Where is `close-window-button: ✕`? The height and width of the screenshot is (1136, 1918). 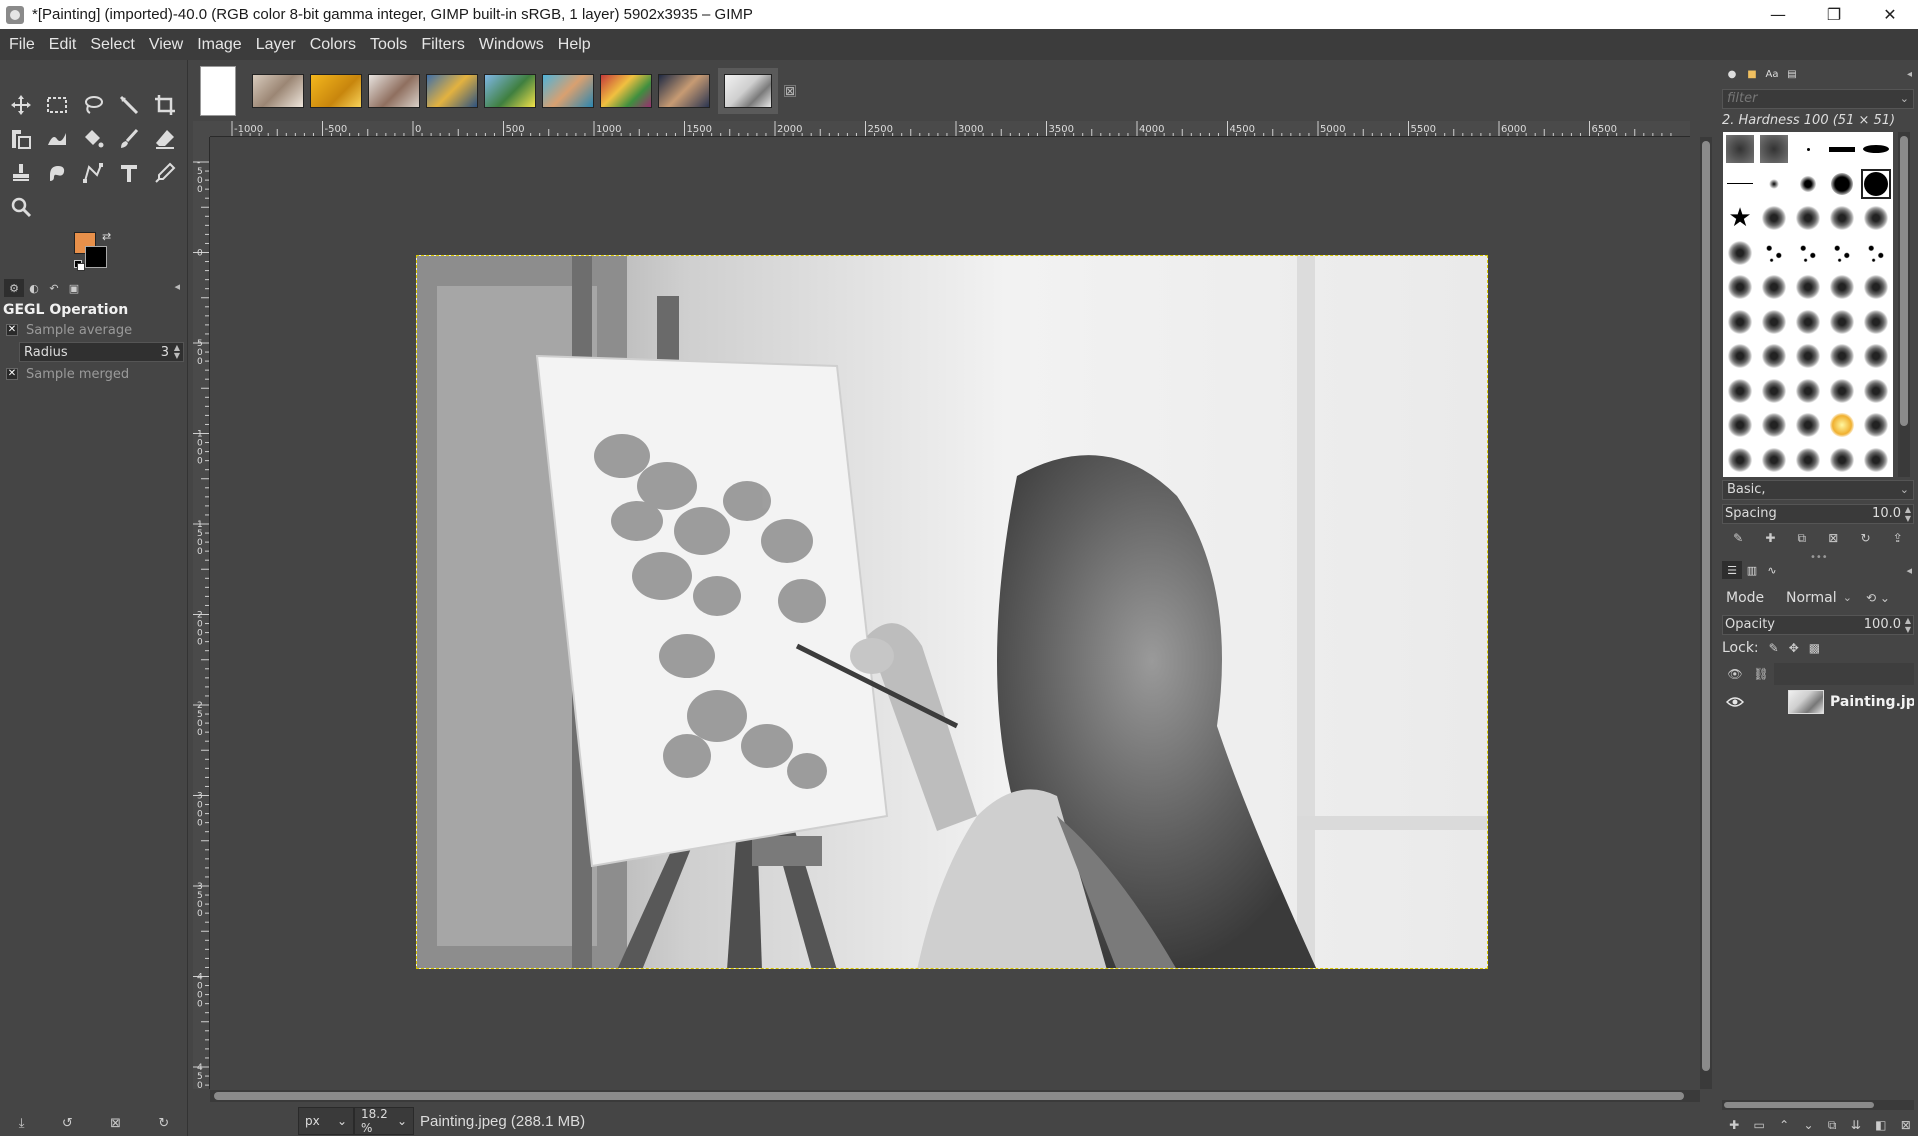
close-window-button: ✕ is located at coordinates (1890, 14).